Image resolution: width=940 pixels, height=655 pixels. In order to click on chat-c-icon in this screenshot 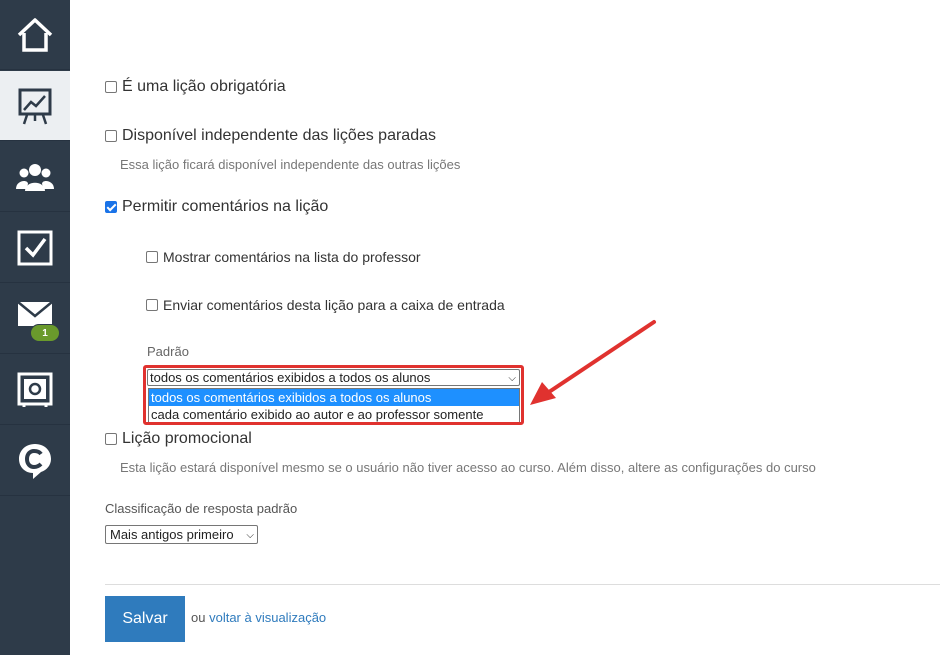, I will do `click(35, 461)`.